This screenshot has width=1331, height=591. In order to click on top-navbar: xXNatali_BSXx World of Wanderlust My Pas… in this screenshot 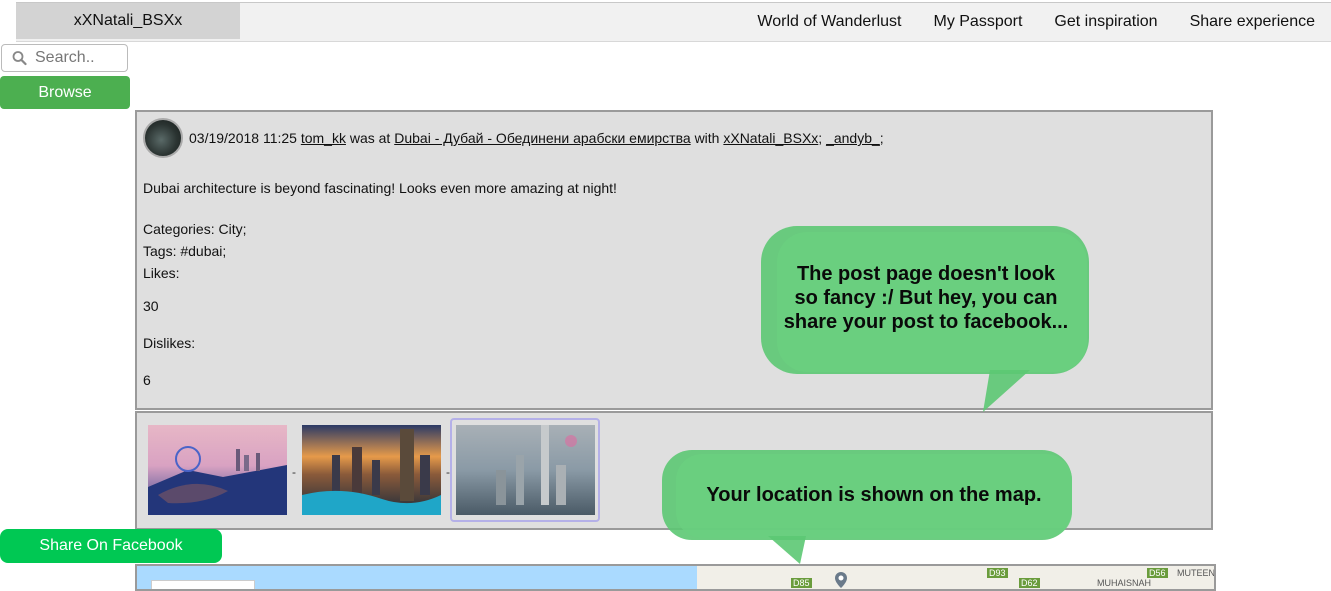, I will do `click(673, 22)`.